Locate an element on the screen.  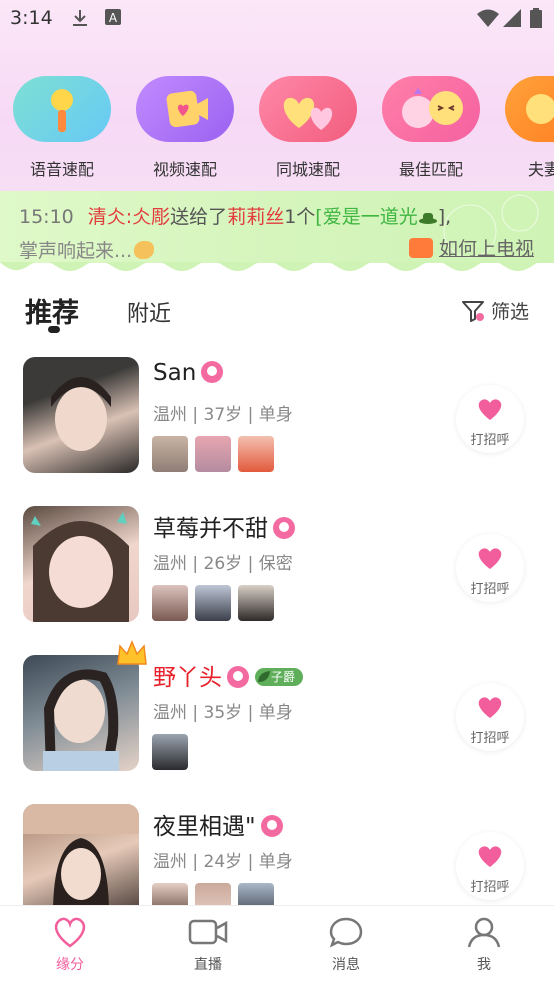
quick-best-match: 最佳匹配 is located at coordinates (431, 129).